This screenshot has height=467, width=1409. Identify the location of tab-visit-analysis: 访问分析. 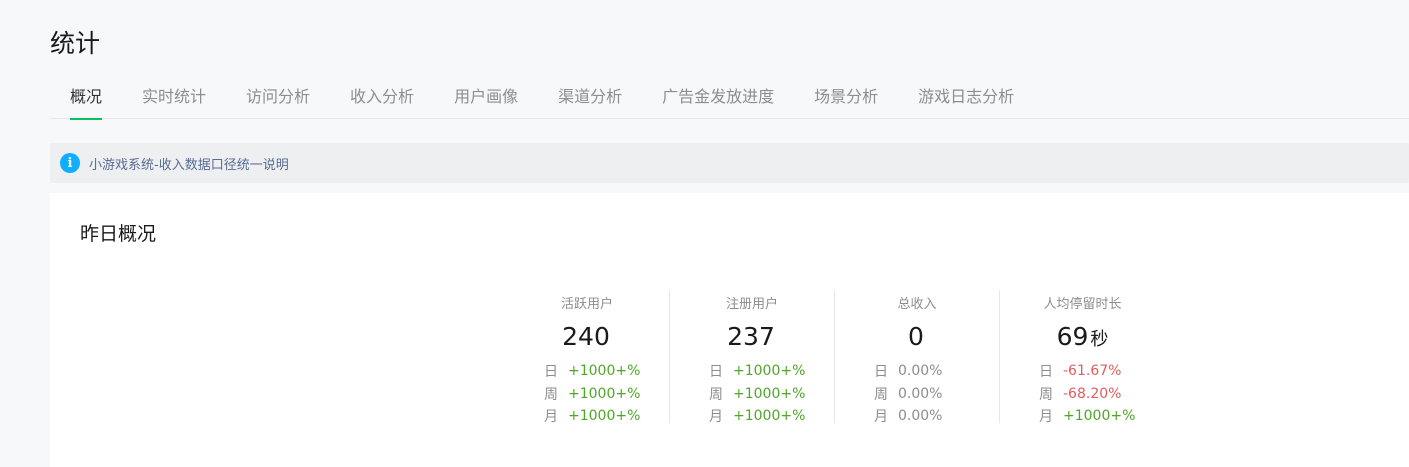
(278, 97).